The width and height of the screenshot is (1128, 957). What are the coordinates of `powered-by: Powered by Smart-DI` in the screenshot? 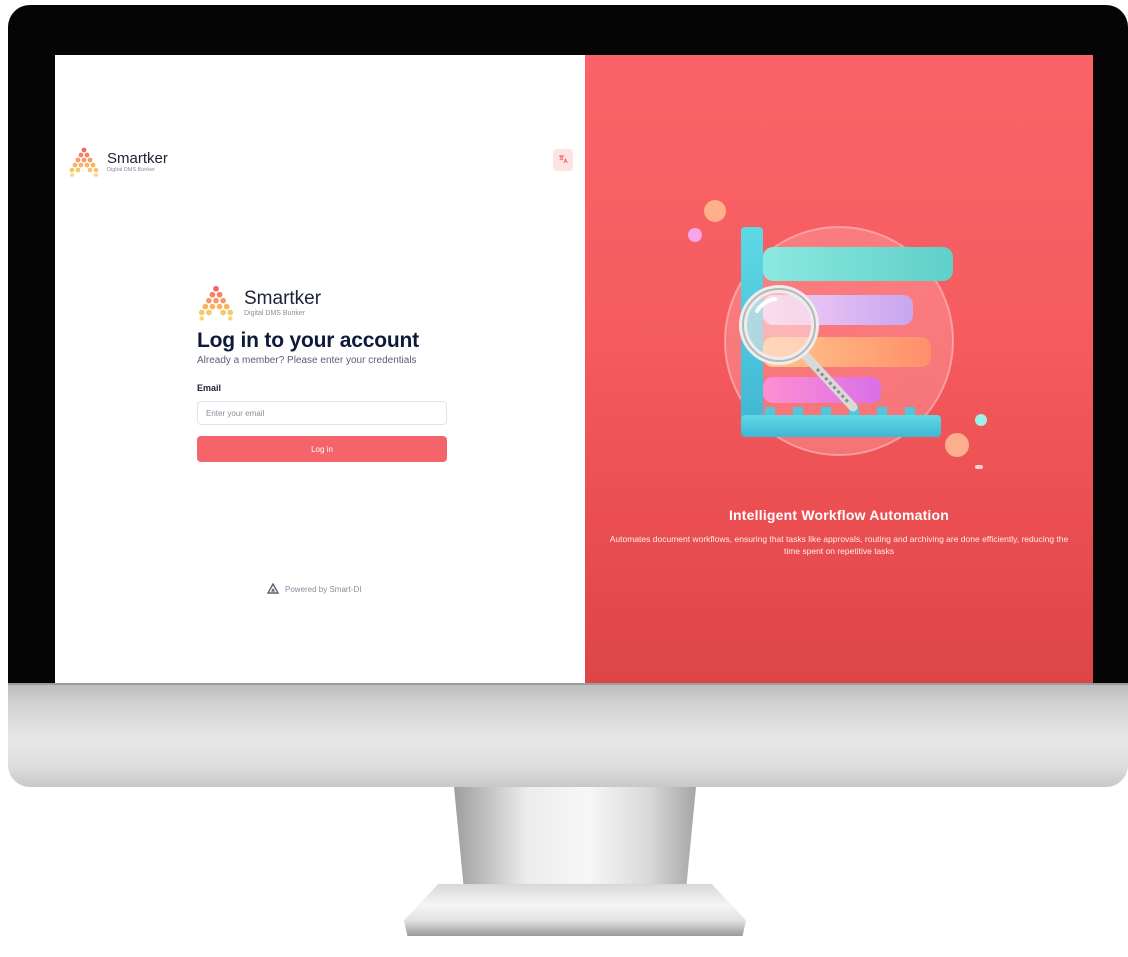 It's located at (314, 589).